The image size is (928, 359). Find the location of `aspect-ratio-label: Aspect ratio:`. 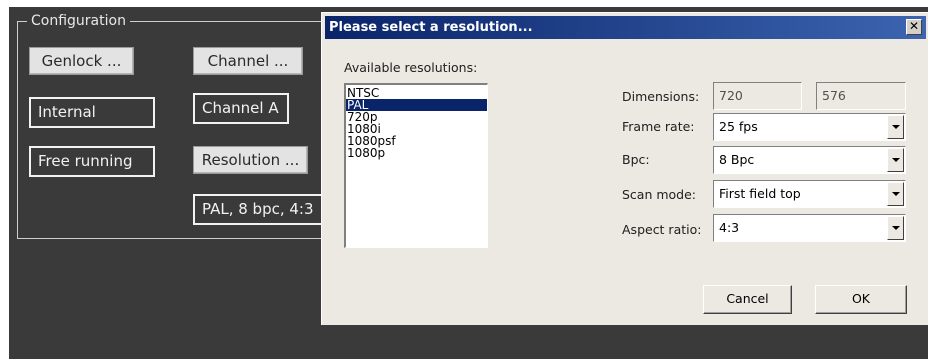

aspect-ratio-label: Aspect ratio: is located at coordinates (662, 229).